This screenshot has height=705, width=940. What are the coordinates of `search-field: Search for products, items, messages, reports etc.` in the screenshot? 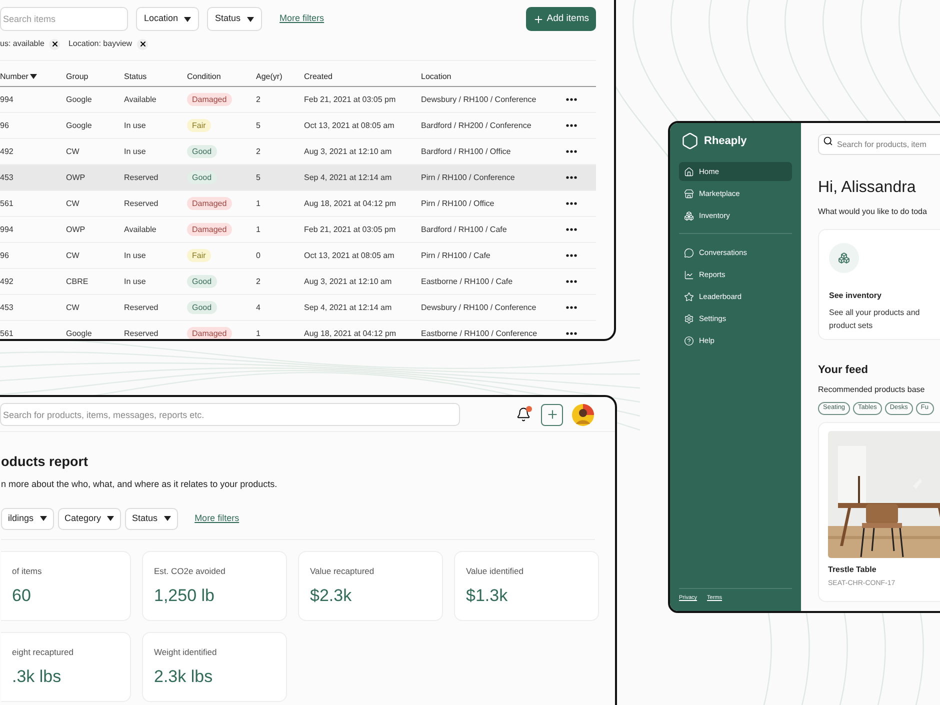 It's located at (230, 414).